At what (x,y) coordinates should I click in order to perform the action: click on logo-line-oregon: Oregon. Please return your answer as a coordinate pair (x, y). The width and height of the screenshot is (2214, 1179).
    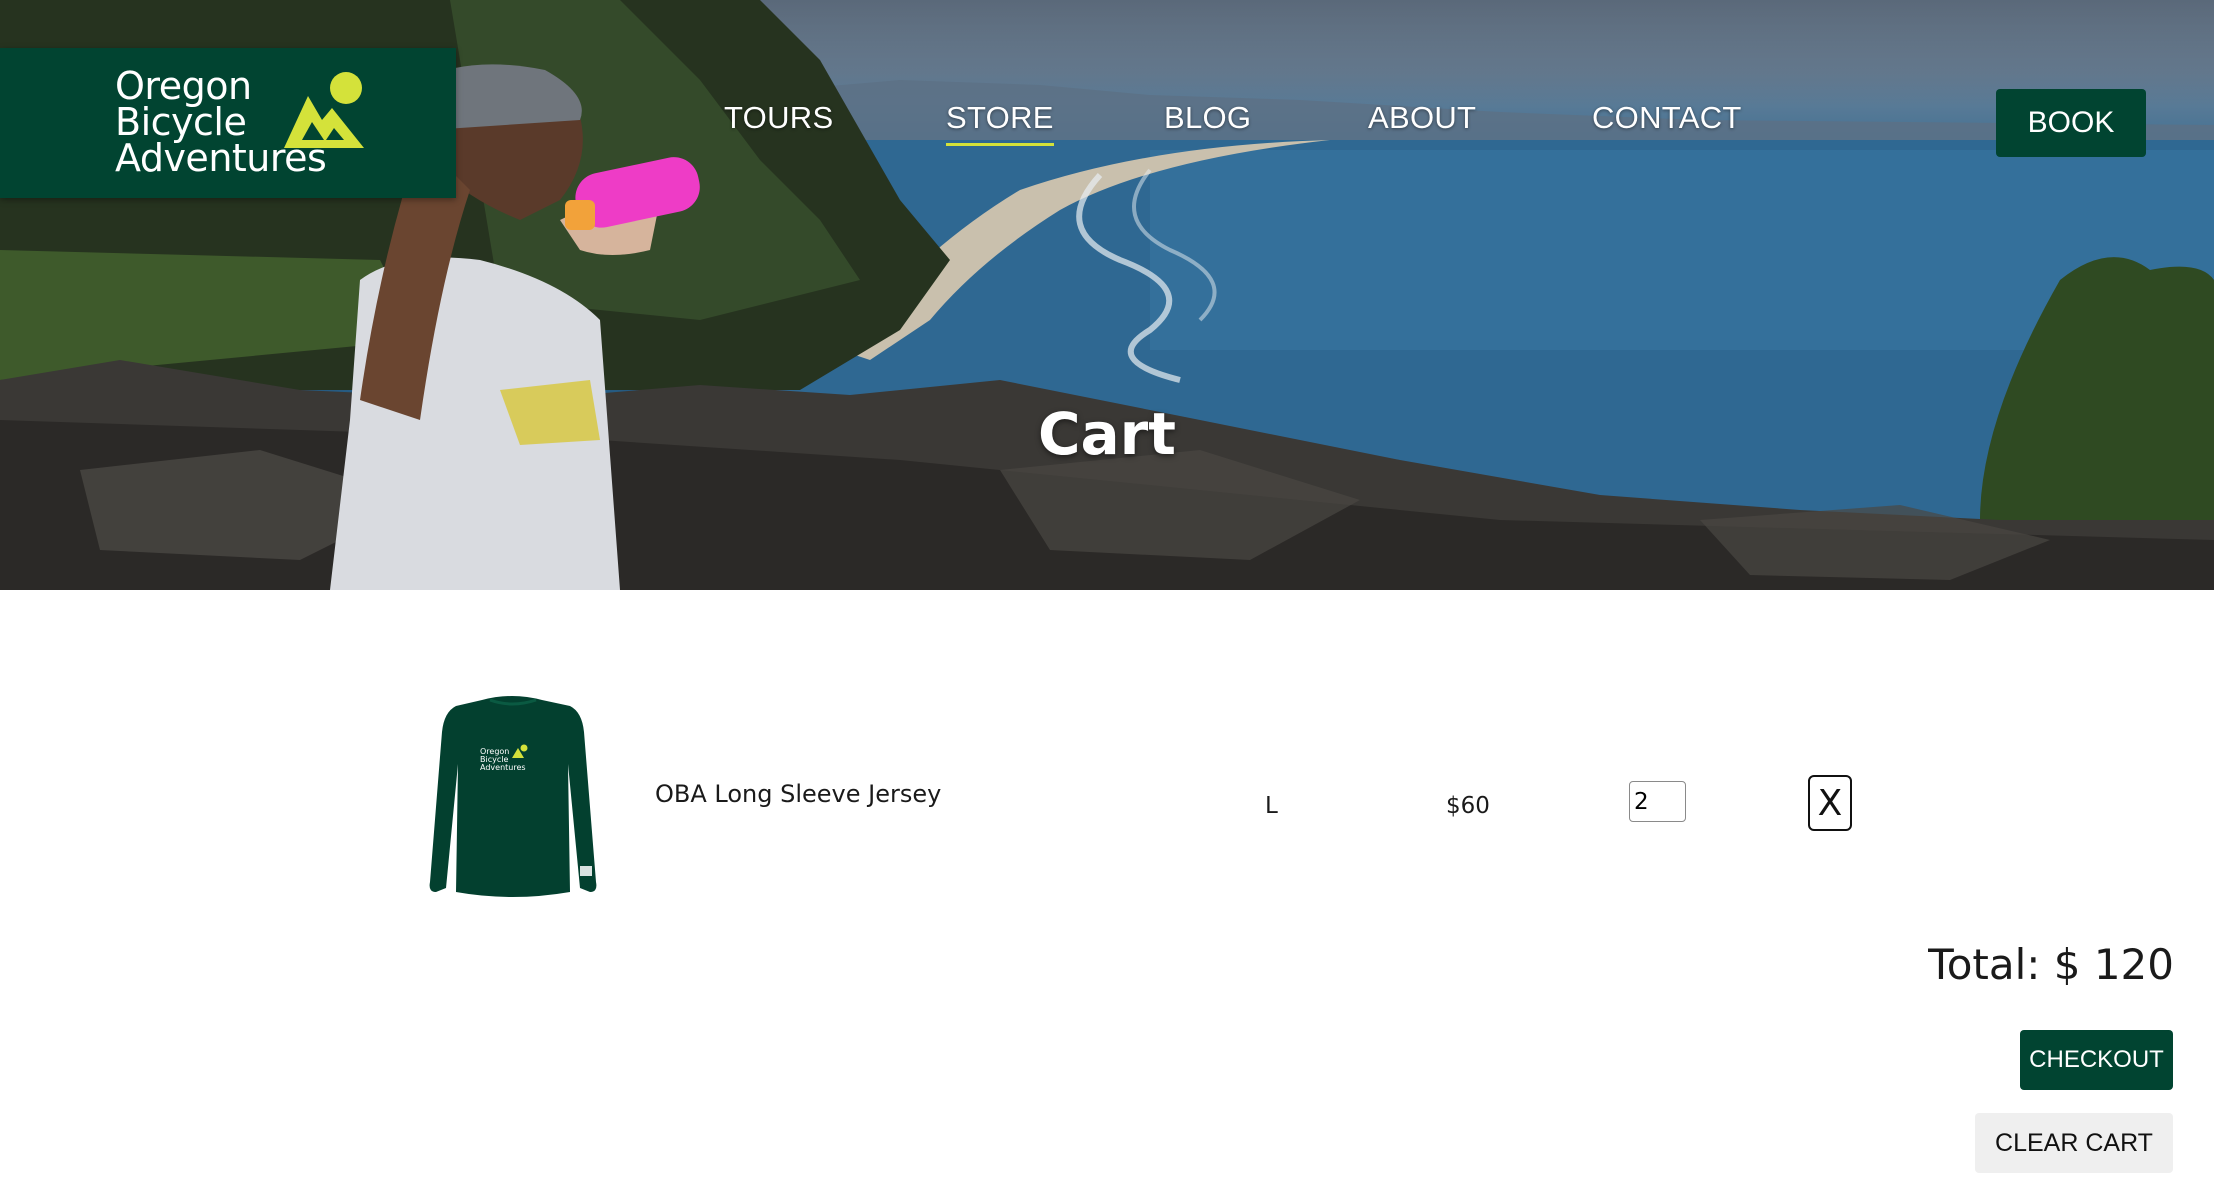
    Looking at the image, I should click on (183, 86).